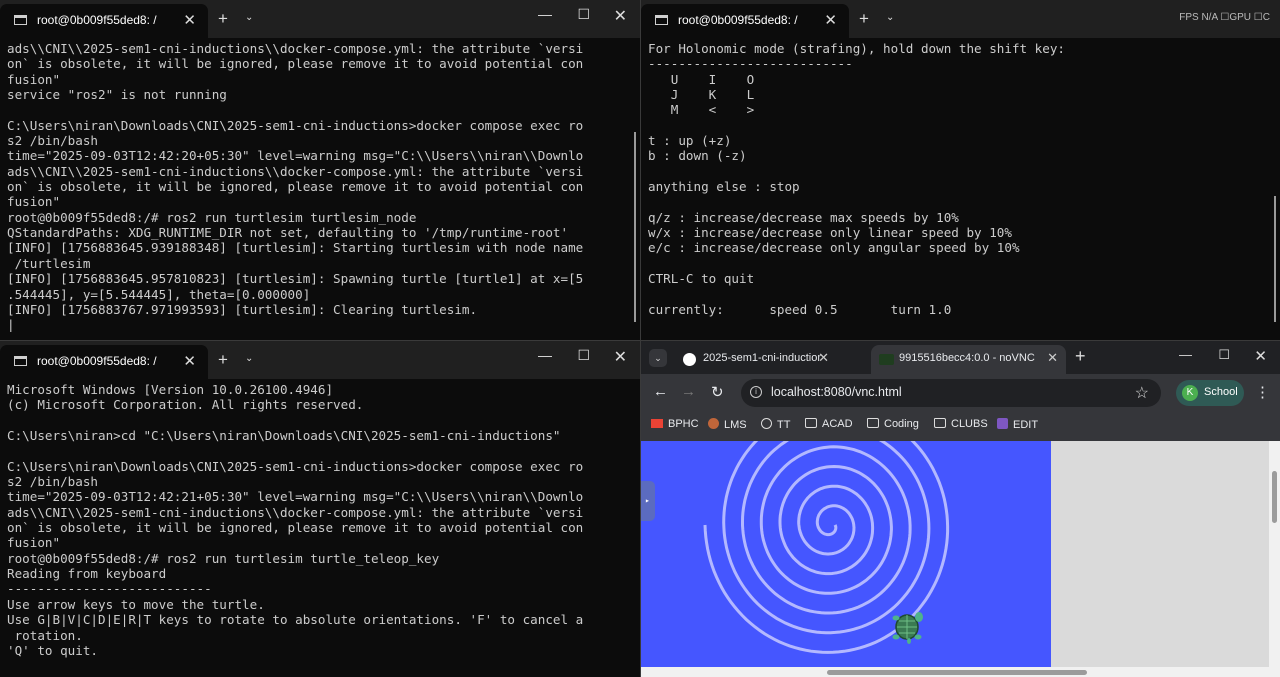  Describe the element at coordinates (762, 358) in the screenshot. I see `browser-tab-label: 2025-sem1-cni-inductions/src/` at that location.